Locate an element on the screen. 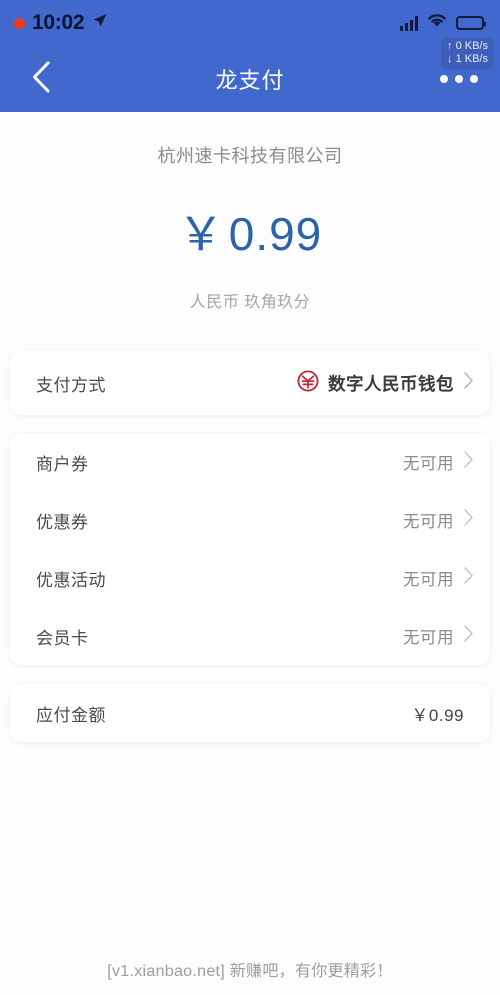 The height and width of the screenshot is (995, 500). payment-amount: ￥0.99 is located at coordinates (250, 231).